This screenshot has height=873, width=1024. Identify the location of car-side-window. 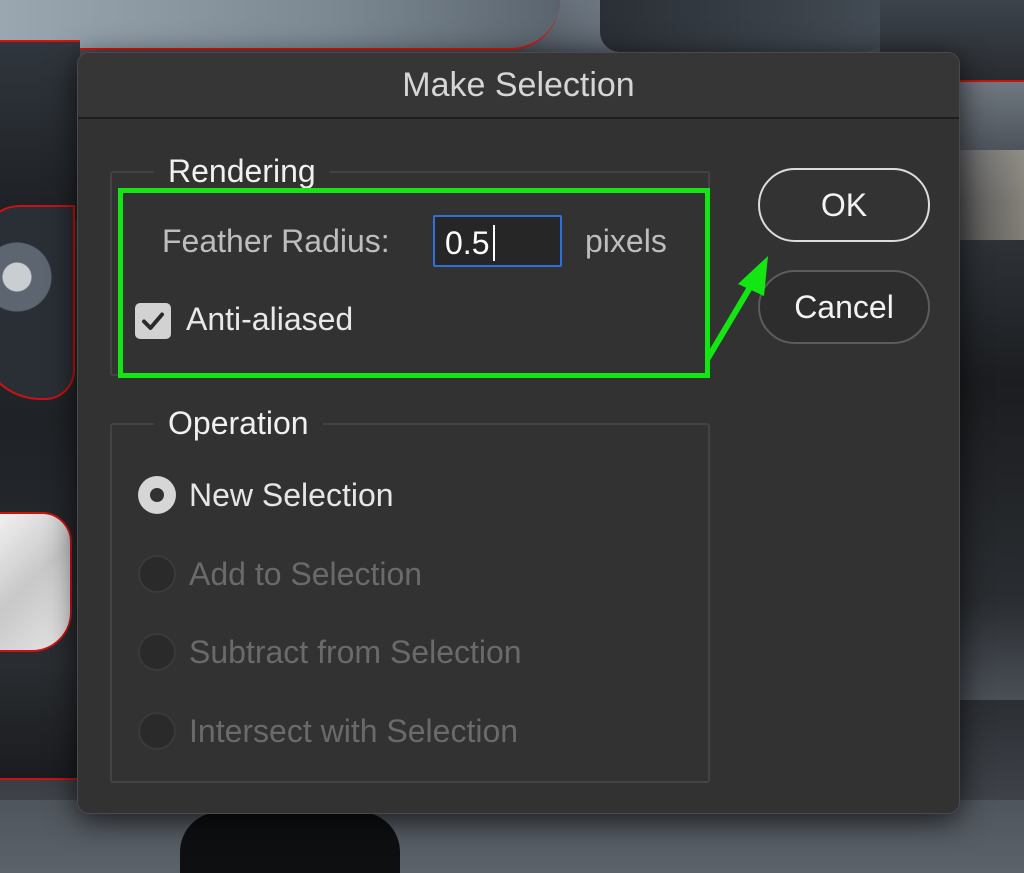
(750, 26).